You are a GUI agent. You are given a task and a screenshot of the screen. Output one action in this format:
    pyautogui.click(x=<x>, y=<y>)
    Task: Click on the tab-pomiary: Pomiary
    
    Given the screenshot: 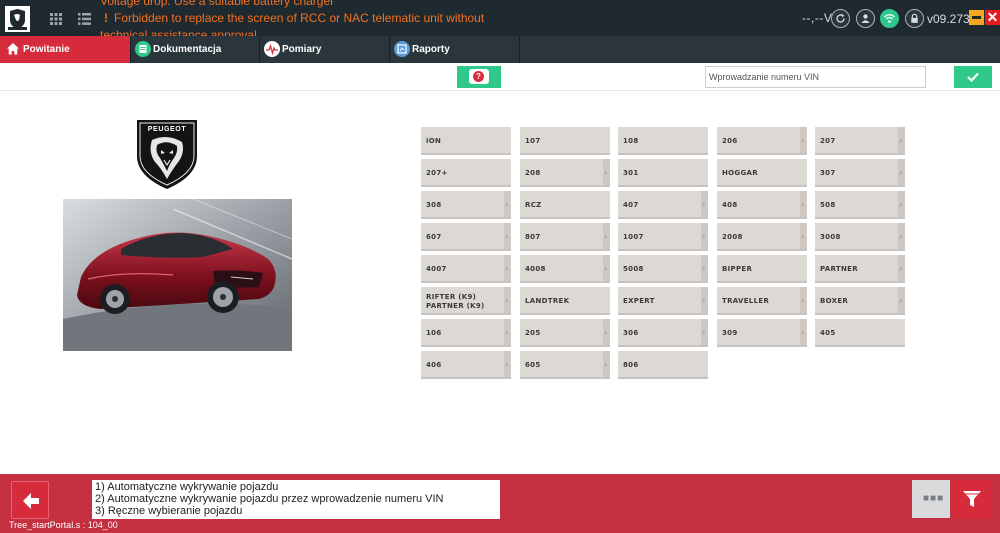 What is the action you would take?
    pyautogui.click(x=325, y=49)
    